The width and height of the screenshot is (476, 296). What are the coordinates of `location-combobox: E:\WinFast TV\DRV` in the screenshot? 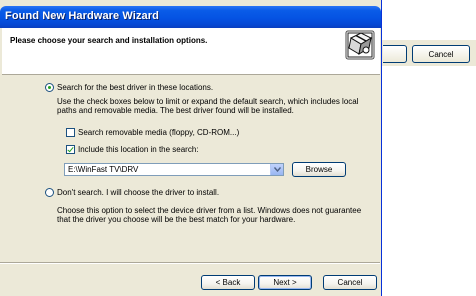 It's located at (174, 169).